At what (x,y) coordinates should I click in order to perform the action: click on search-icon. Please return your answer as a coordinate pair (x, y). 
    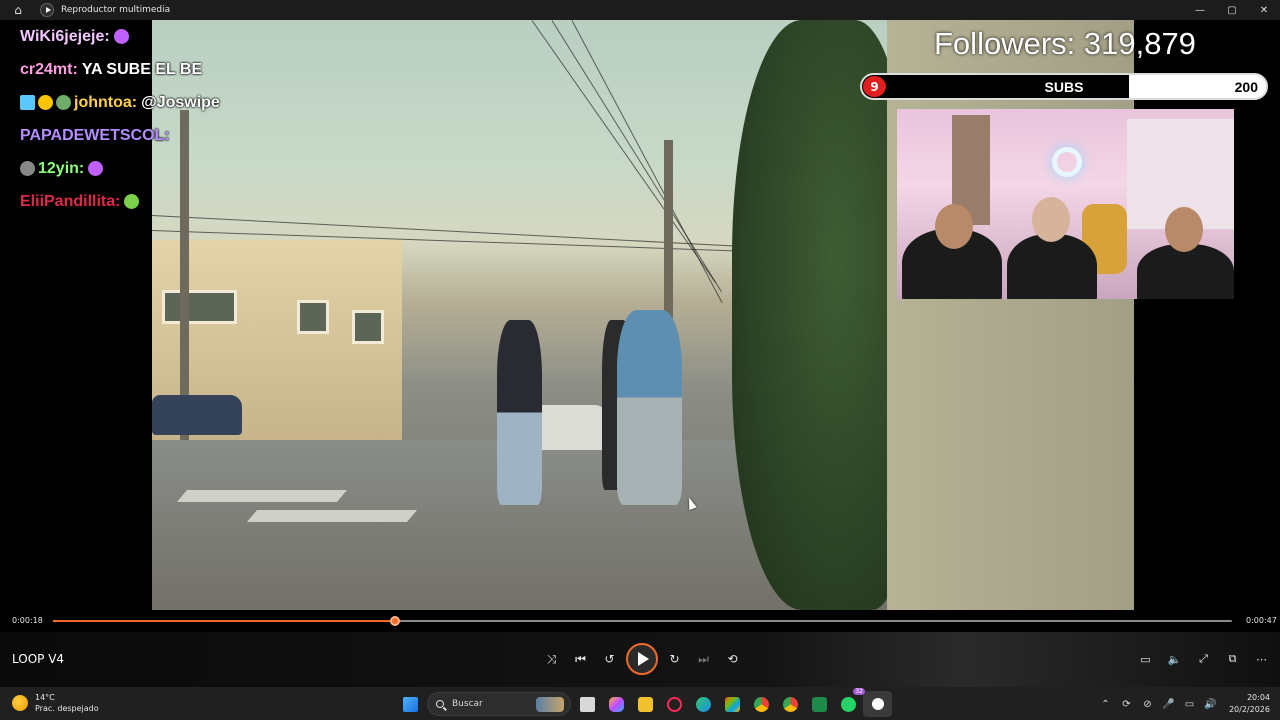
    Looking at the image, I should click on (440, 704).